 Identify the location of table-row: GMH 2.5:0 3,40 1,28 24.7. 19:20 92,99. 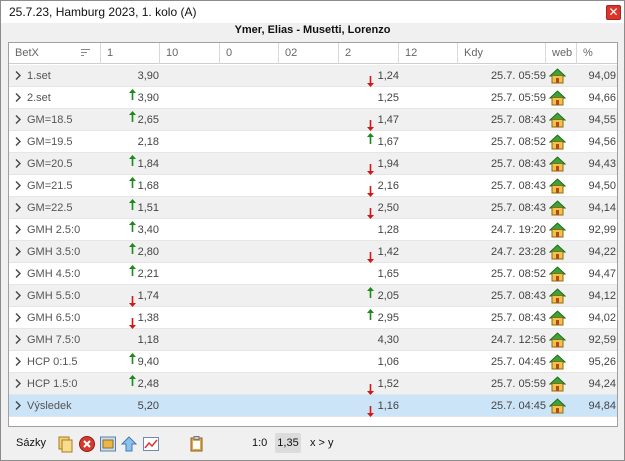
(313, 230).